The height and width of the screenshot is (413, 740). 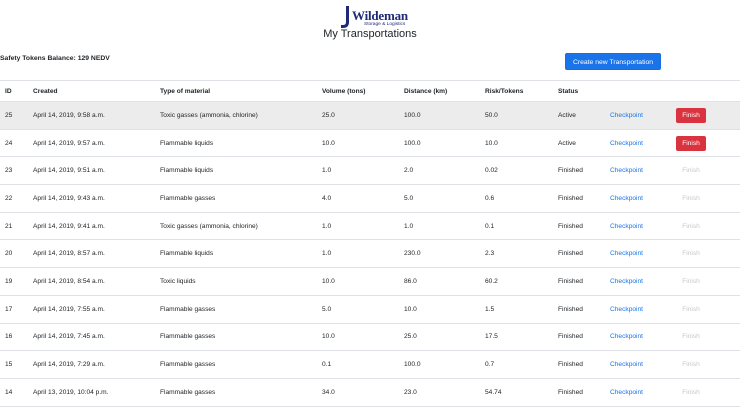 I want to click on cell-created: April 13, 2019, 10:04 p.m., so click(x=96, y=392).